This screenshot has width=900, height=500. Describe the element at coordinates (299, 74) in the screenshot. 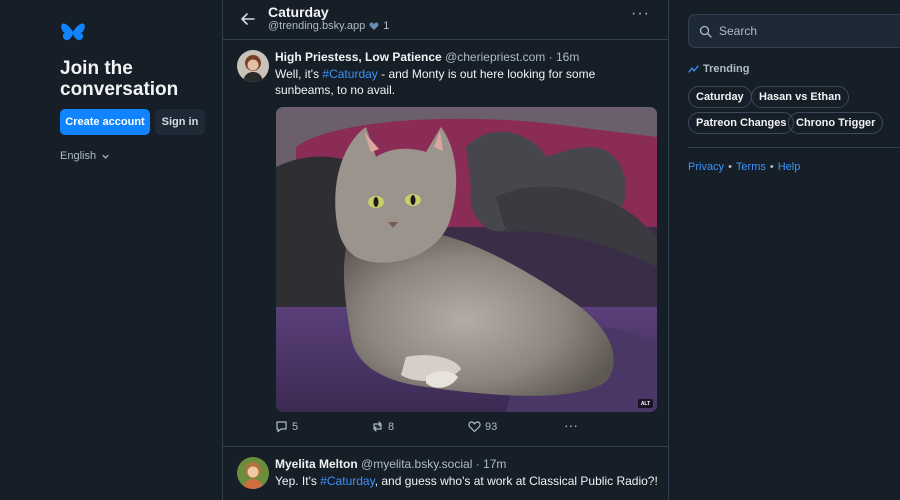

I see `post-text-part: Well, it's` at that location.